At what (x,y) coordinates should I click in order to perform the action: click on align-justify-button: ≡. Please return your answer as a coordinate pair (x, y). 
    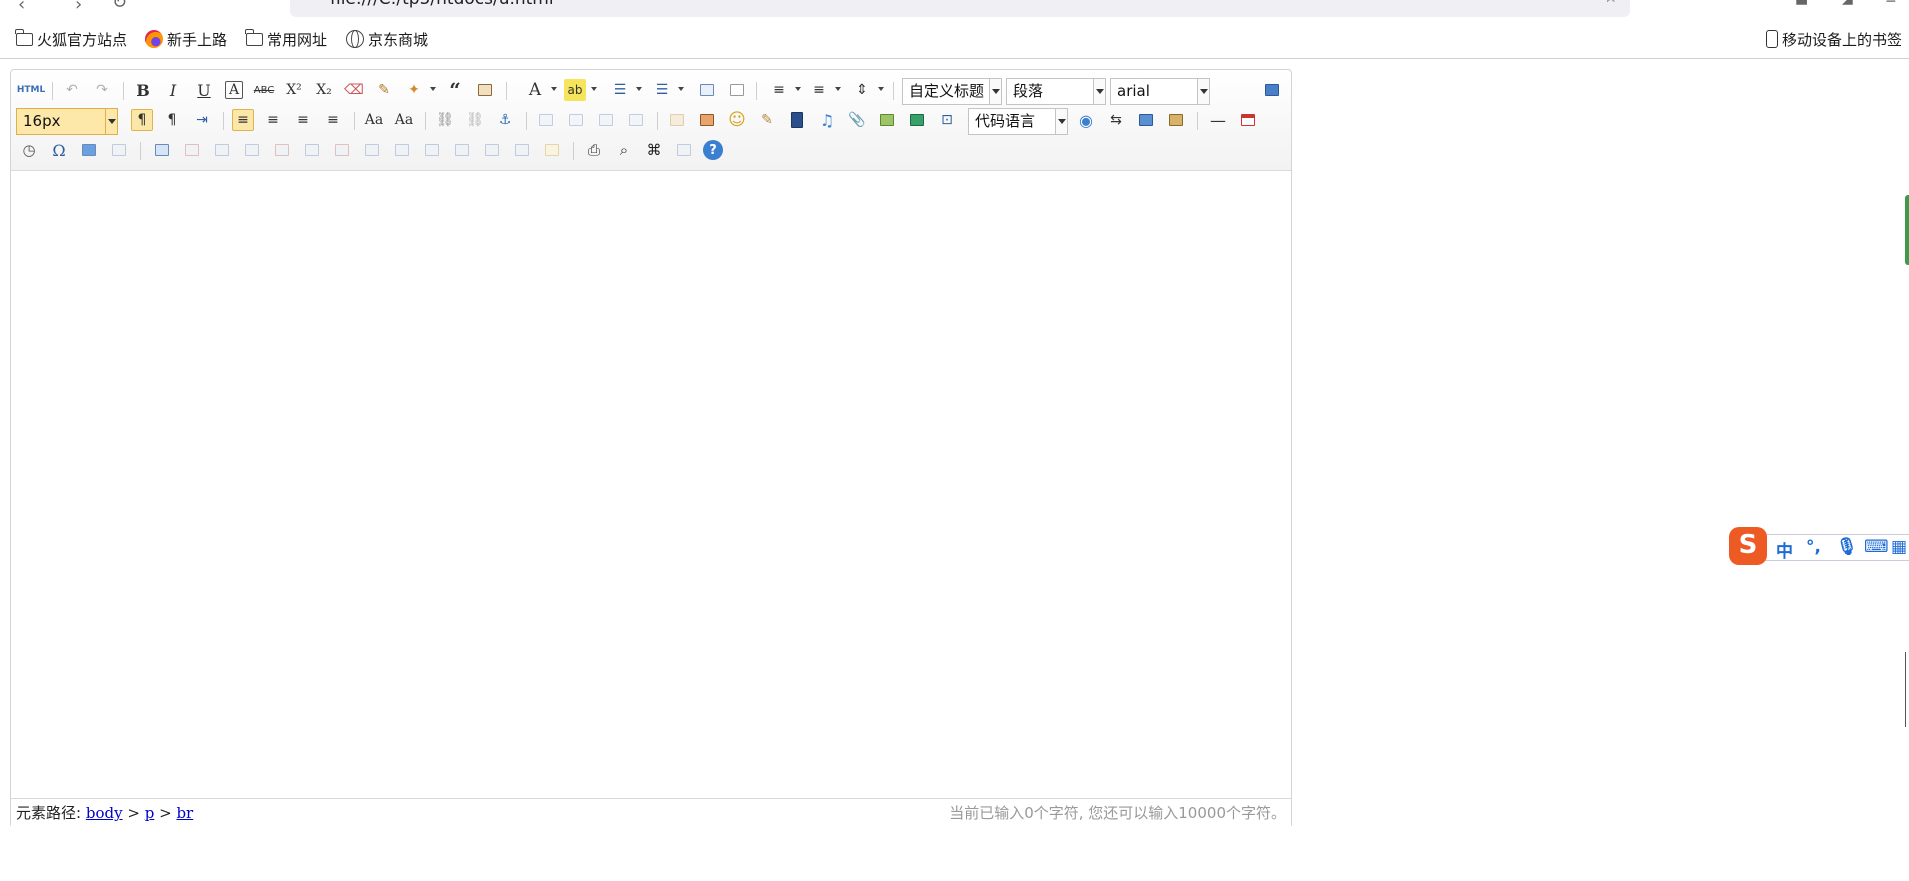
    Looking at the image, I should click on (333, 120).